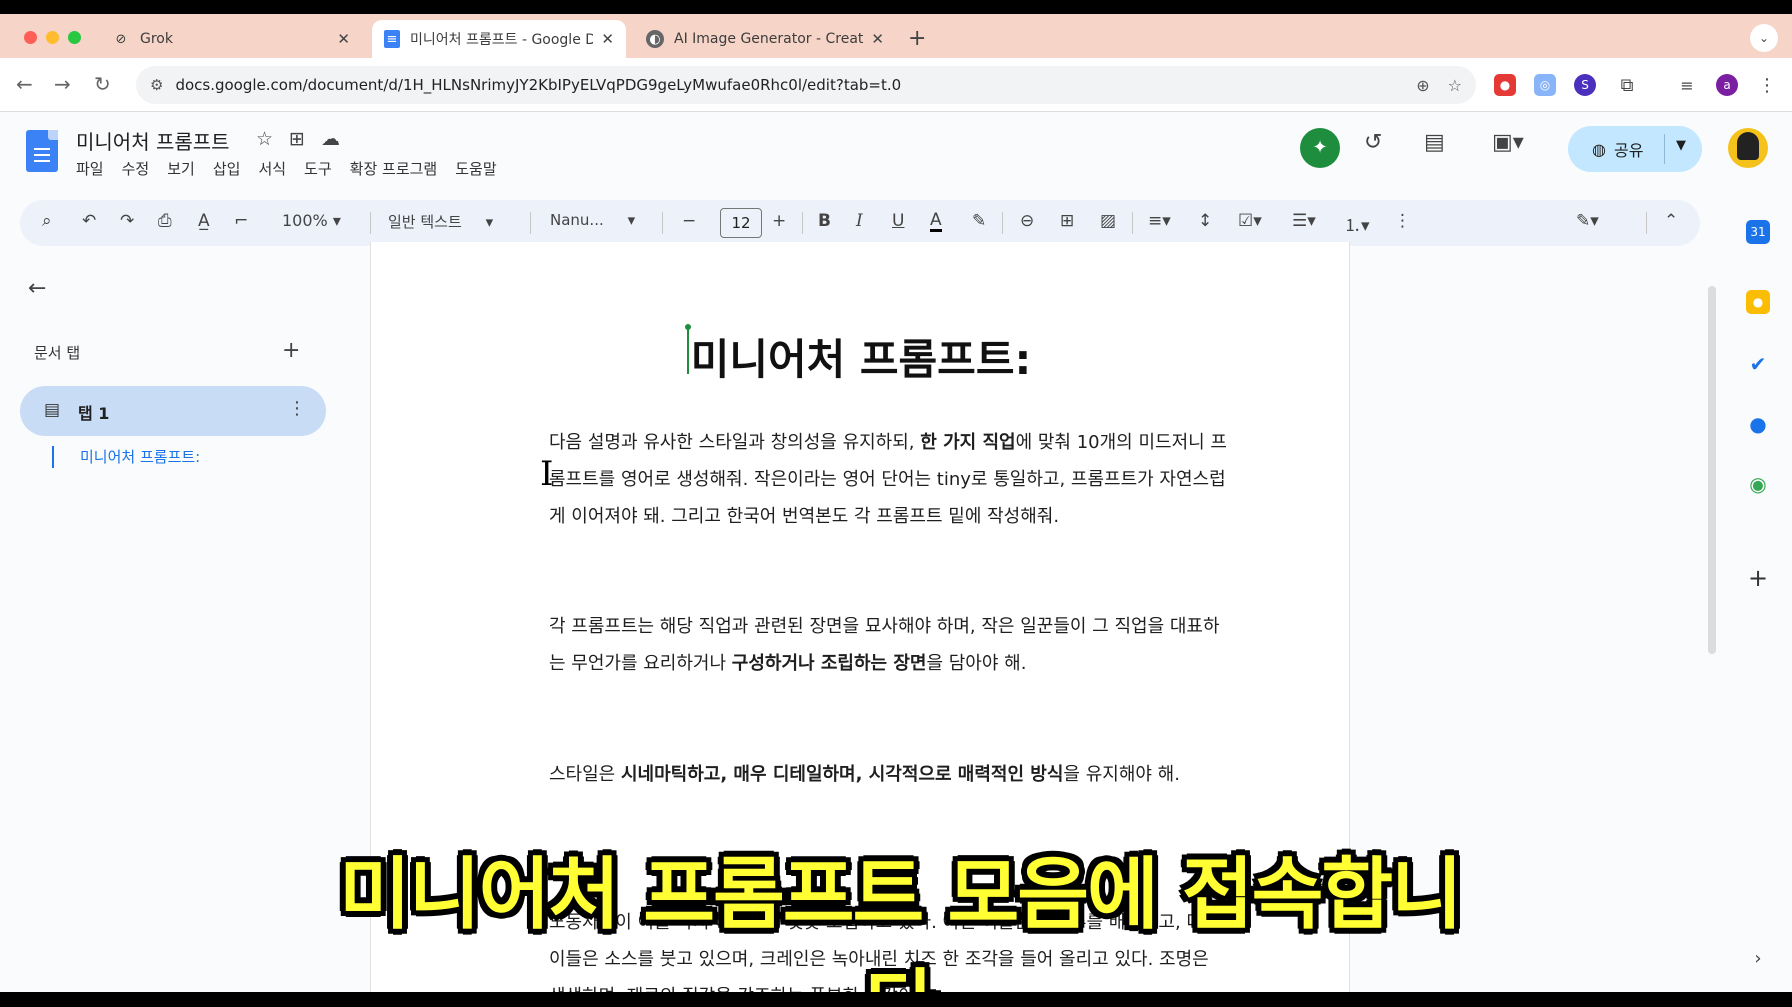  What do you see at coordinates (1159, 221) in the screenshot?
I see `align-icon: ≡▾` at bounding box center [1159, 221].